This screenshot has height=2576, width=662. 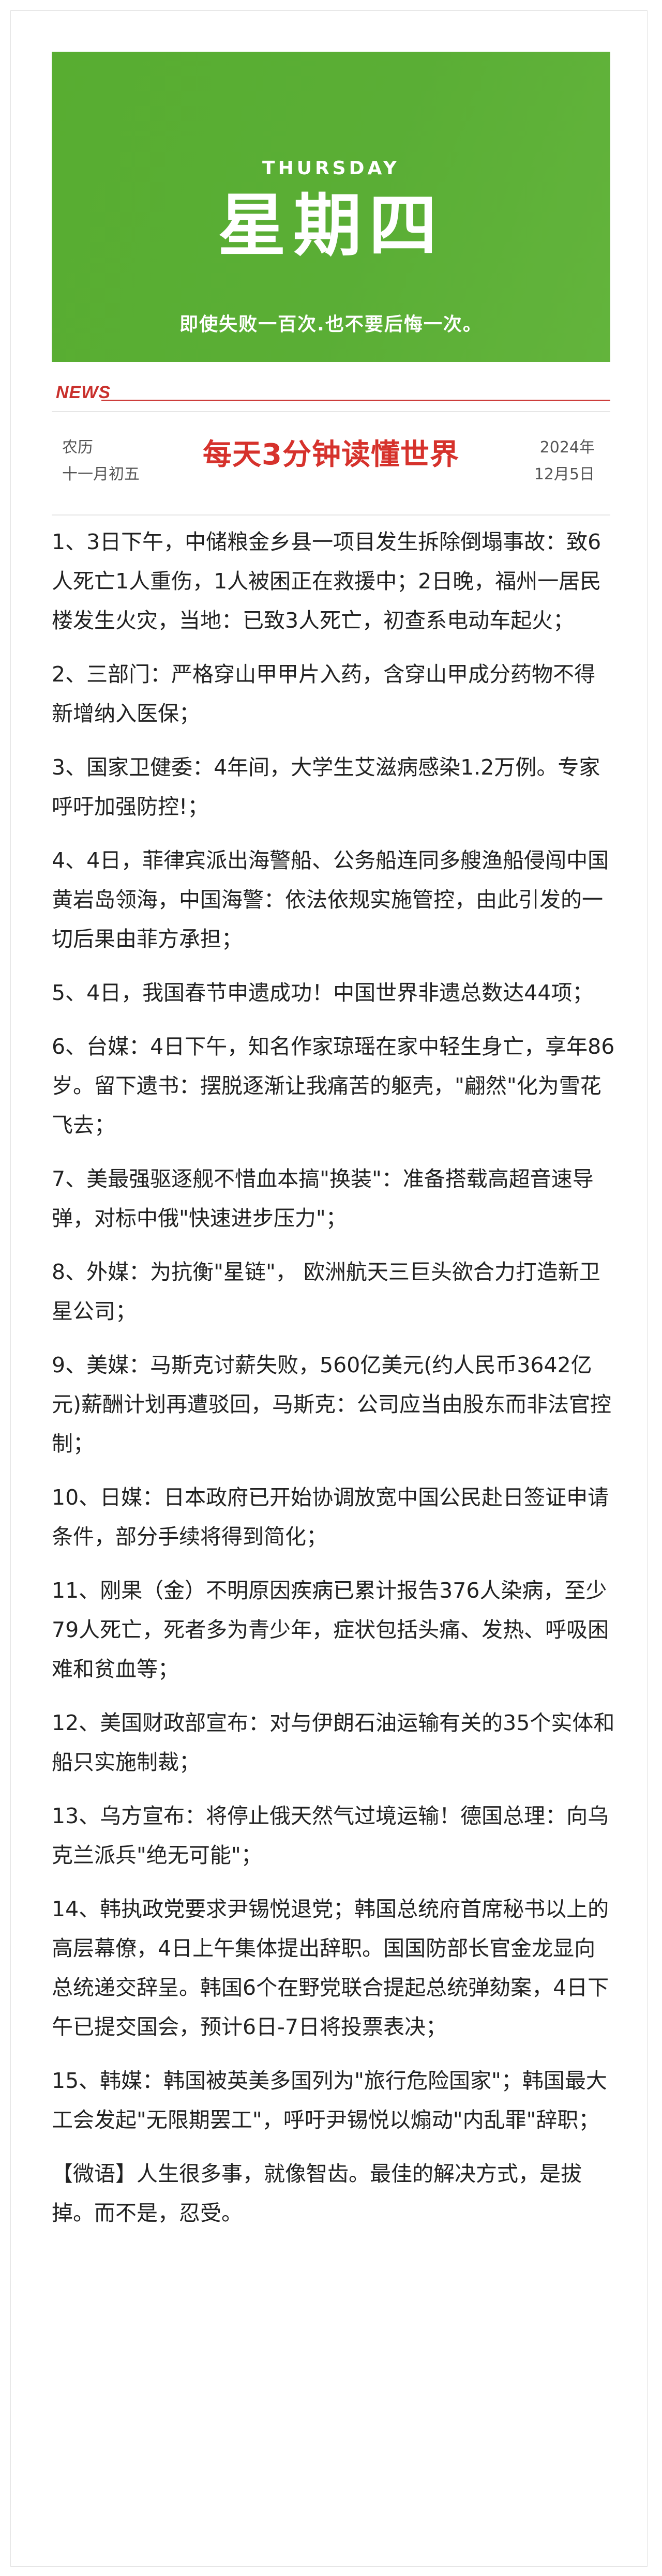 I want to click on weekday-chinese: 星期四, so click(x=331, y=226).